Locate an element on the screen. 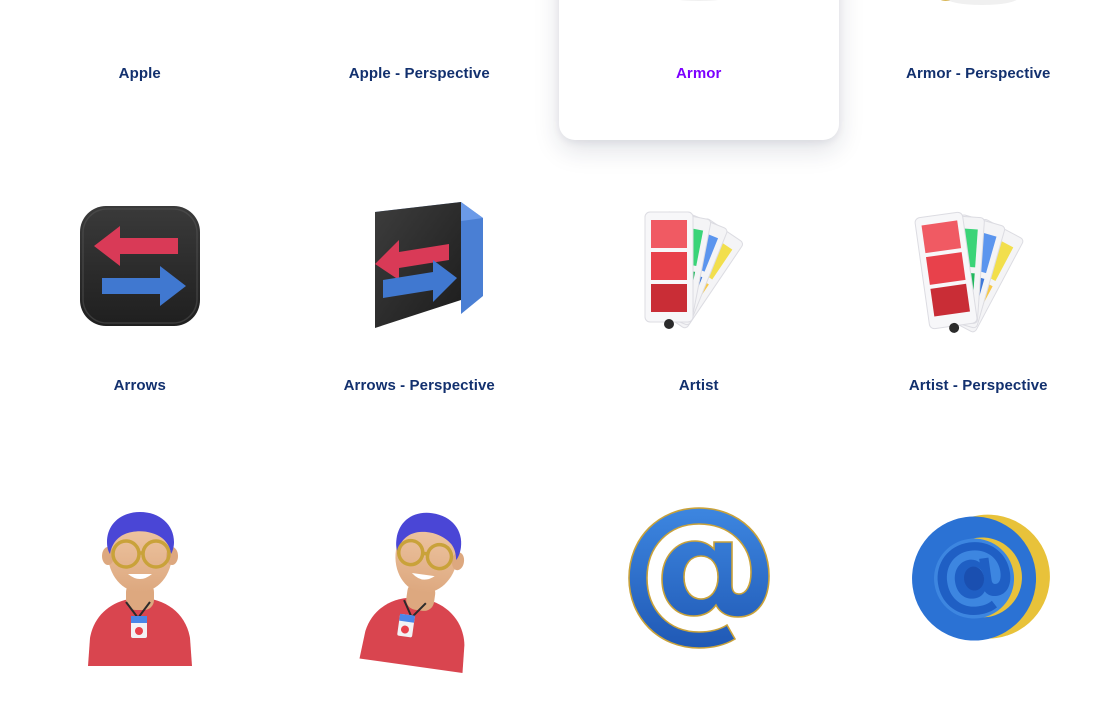  icon-card-artist-perspective: Artist - Perspective is located at coordinates (978, 296).